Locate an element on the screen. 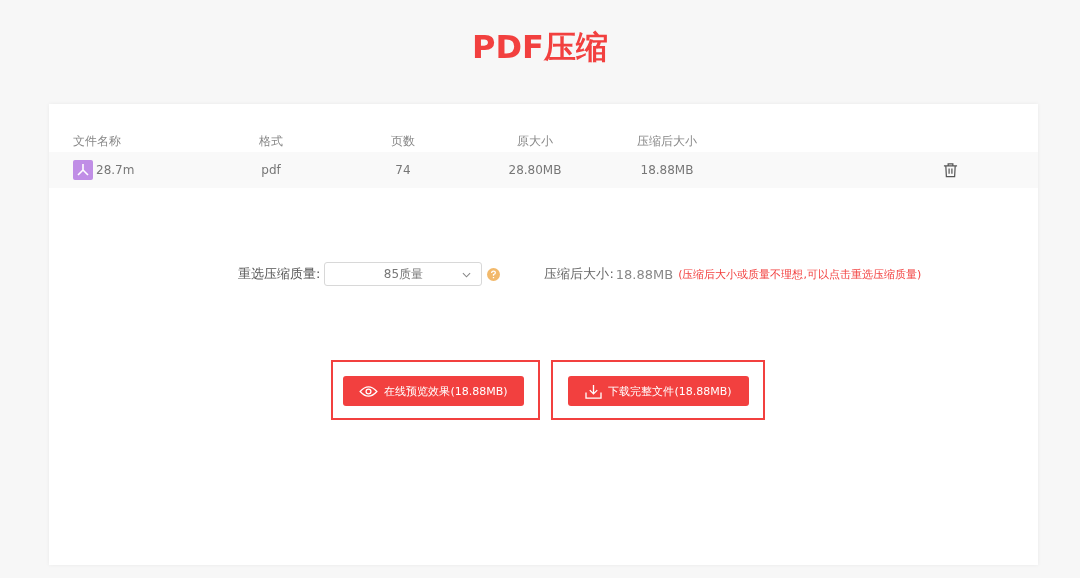  table-cell: 28.80MB is located at coordinates (535, 170).